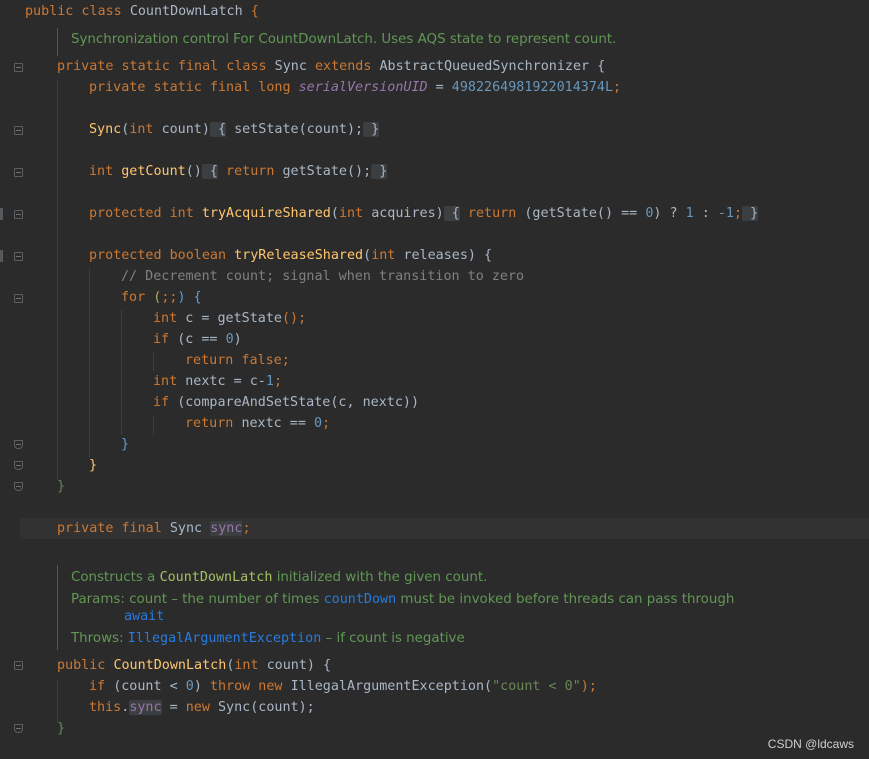 The image size is (869, 759). I want to click on operator: =, so click(439, 87).